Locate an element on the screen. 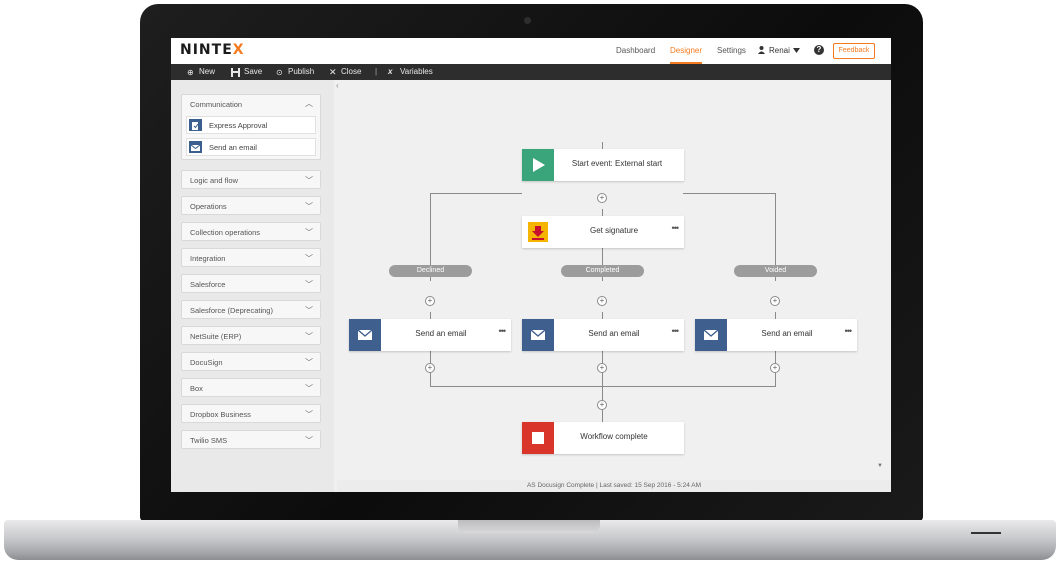 The height and width of the screenshot is (566, 1059). node-send-email-voided: Send an email ••• is located at coordinates (776, 335).